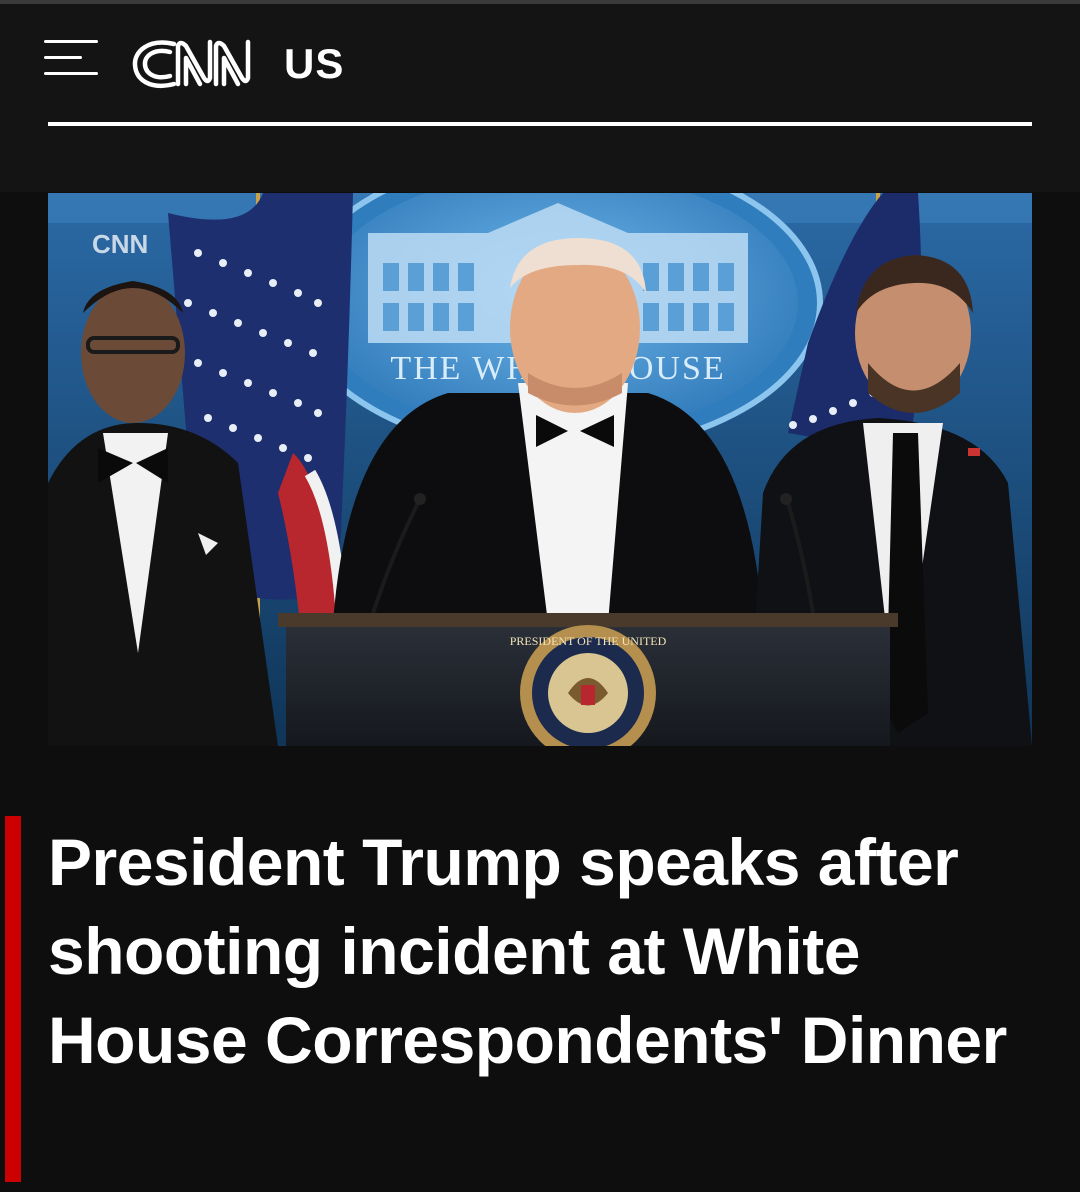 Image resolution: width=1080 pixels, height=1192 pixels. Describe the element at coordinates (202, 64) in the screenshot. I see `cnn-logo` at that location.